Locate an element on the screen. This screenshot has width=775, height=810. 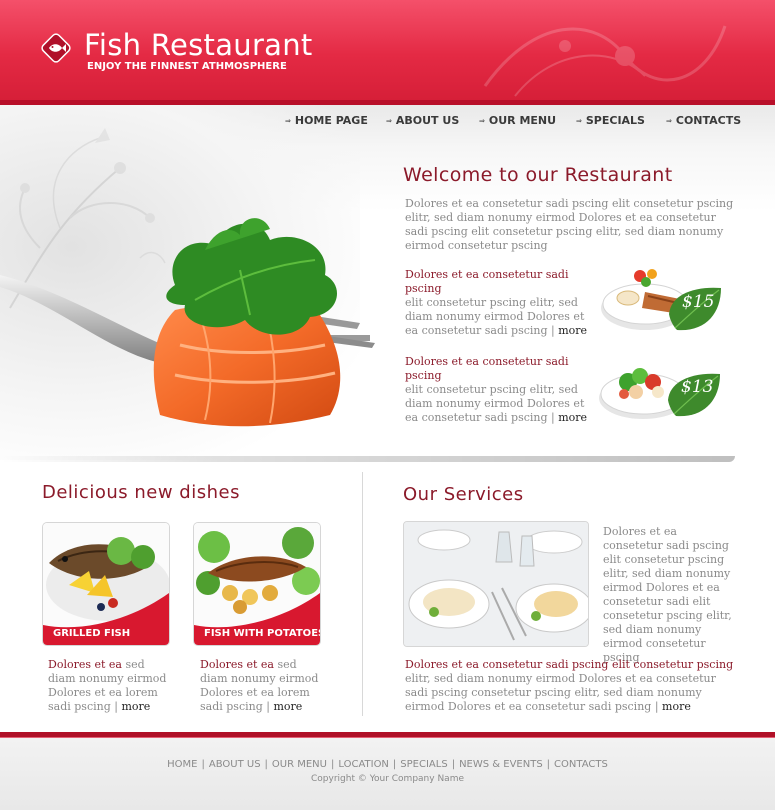
table-setting-image is located at coordinates (496, 584).